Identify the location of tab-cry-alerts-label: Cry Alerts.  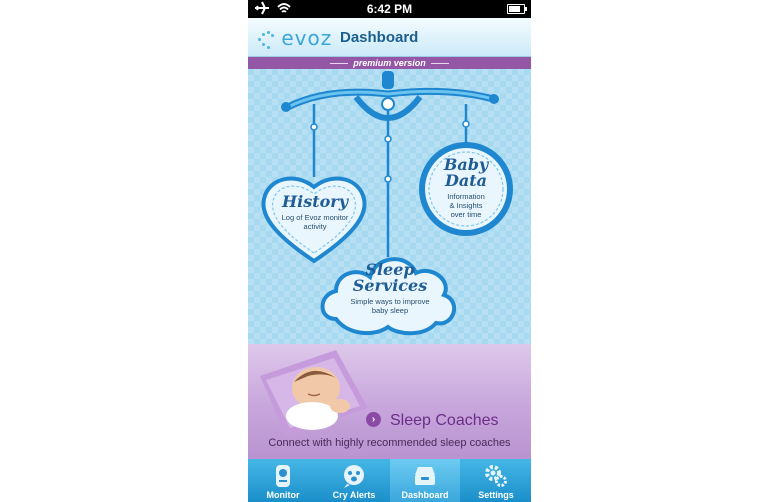
(354, 495).